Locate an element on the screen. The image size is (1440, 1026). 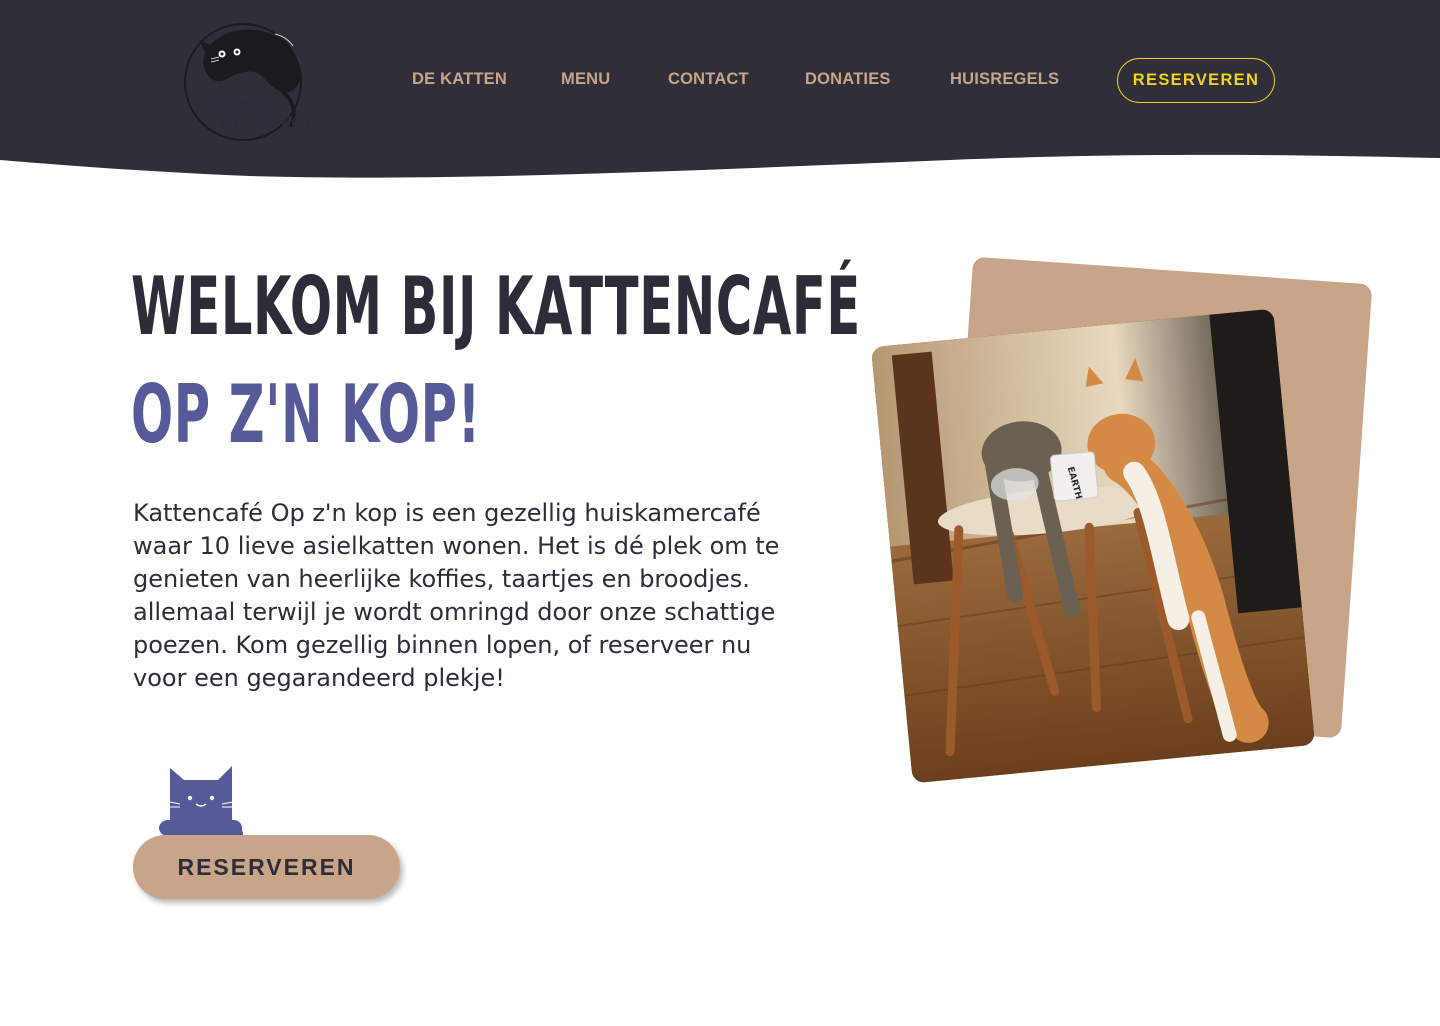
logo-text-line2: OP Z'N KOP is located at coordinates (267, 122).